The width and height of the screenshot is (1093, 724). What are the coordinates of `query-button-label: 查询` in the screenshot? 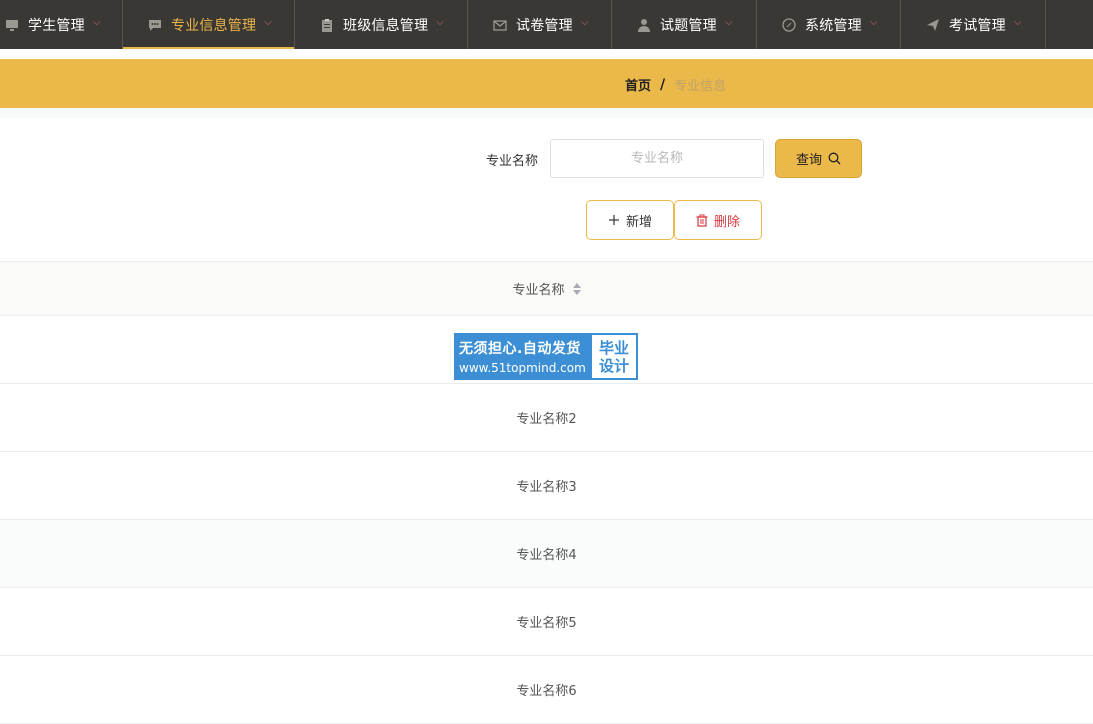 It's located at (808, 160).